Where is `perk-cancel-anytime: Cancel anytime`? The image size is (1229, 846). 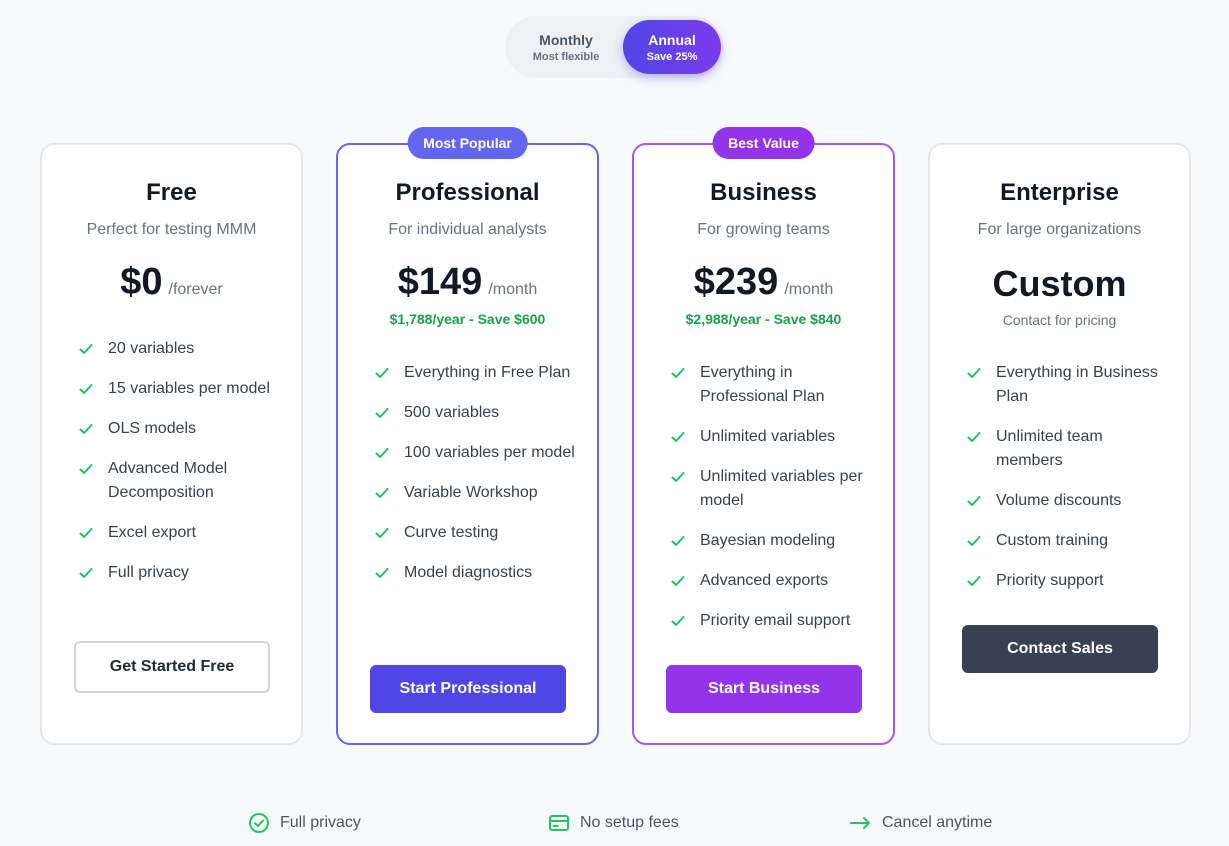 perk-cancel-anytime: Cancel anytime is located at coordinates (921, 823).